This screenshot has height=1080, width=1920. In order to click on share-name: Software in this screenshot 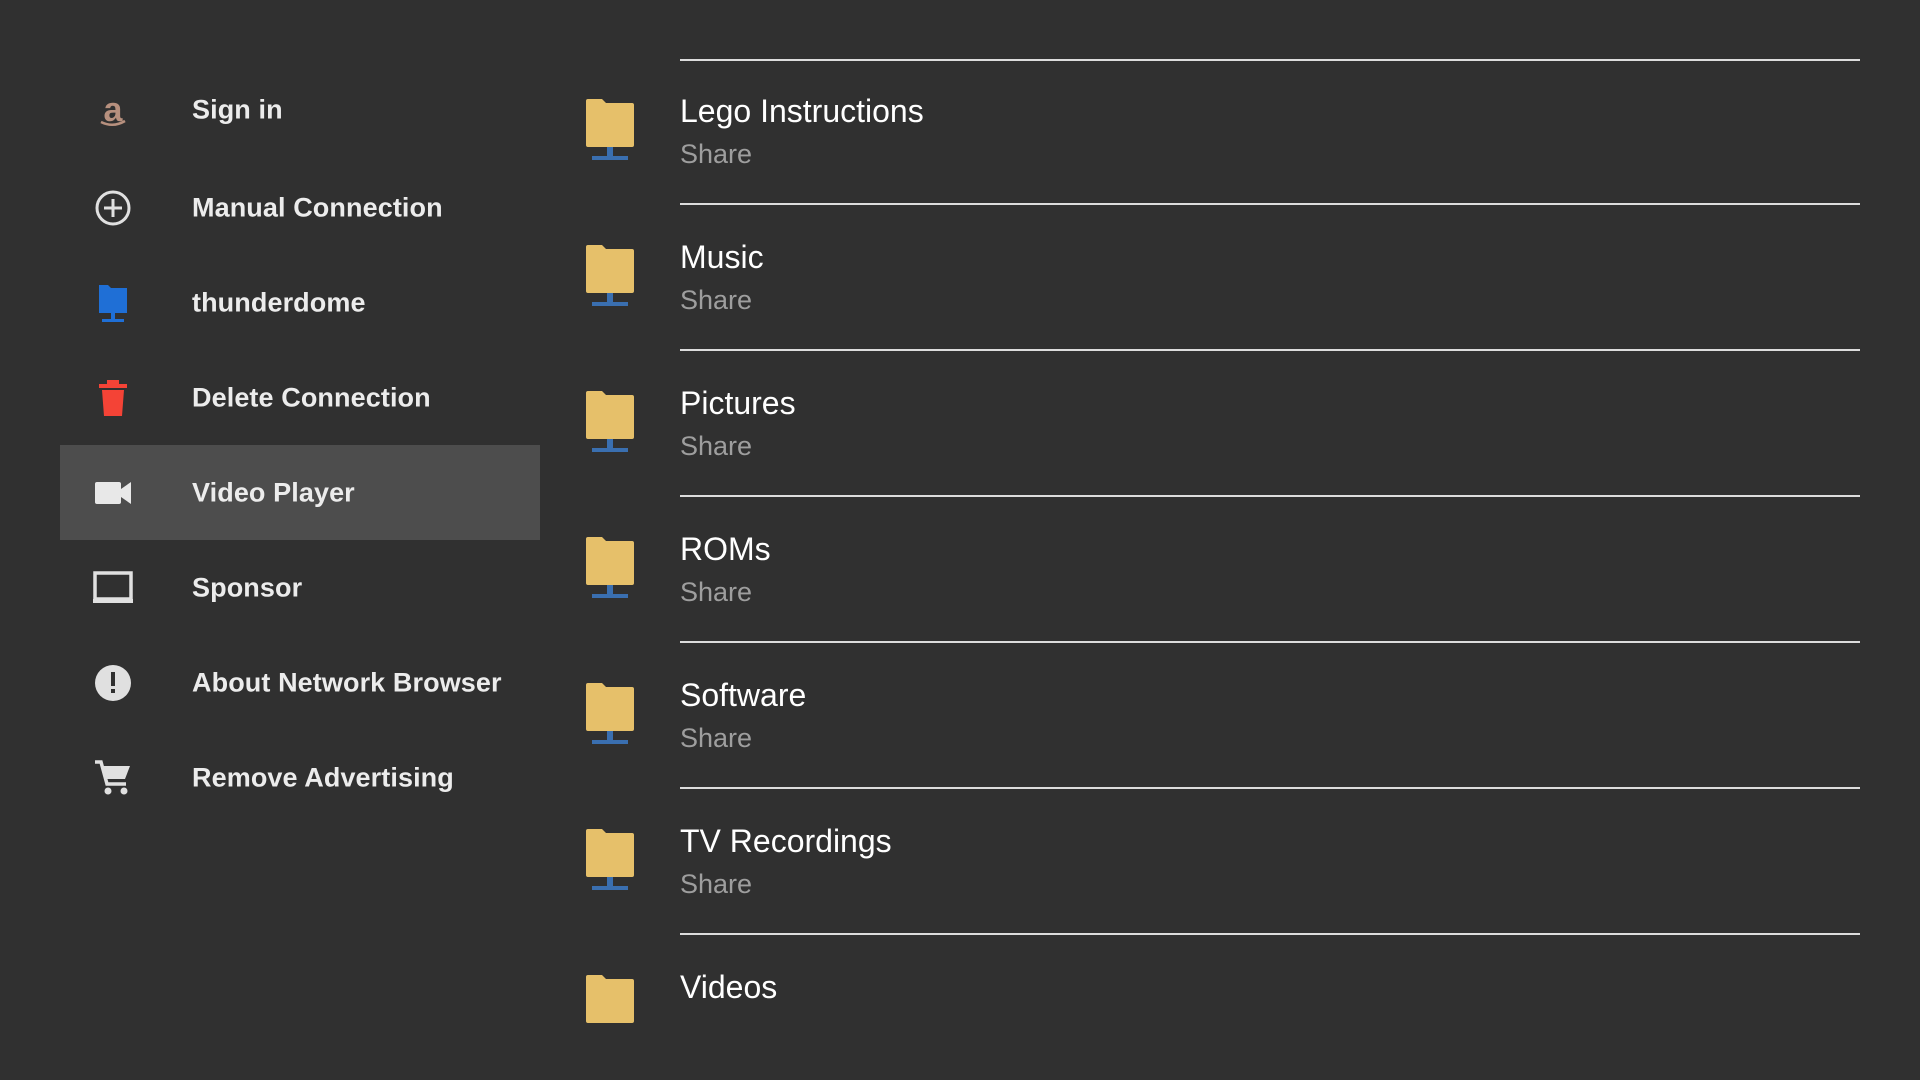, I will do `click(743, 695)`.